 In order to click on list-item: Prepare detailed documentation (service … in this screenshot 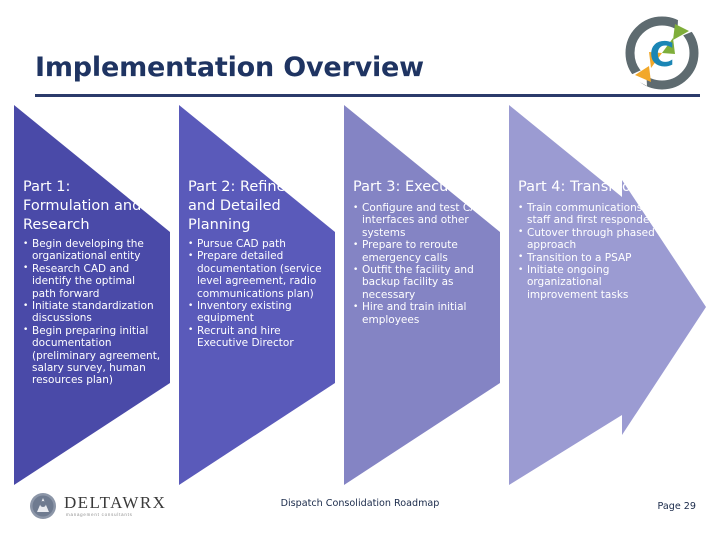, I will do `click(257, 275)`.